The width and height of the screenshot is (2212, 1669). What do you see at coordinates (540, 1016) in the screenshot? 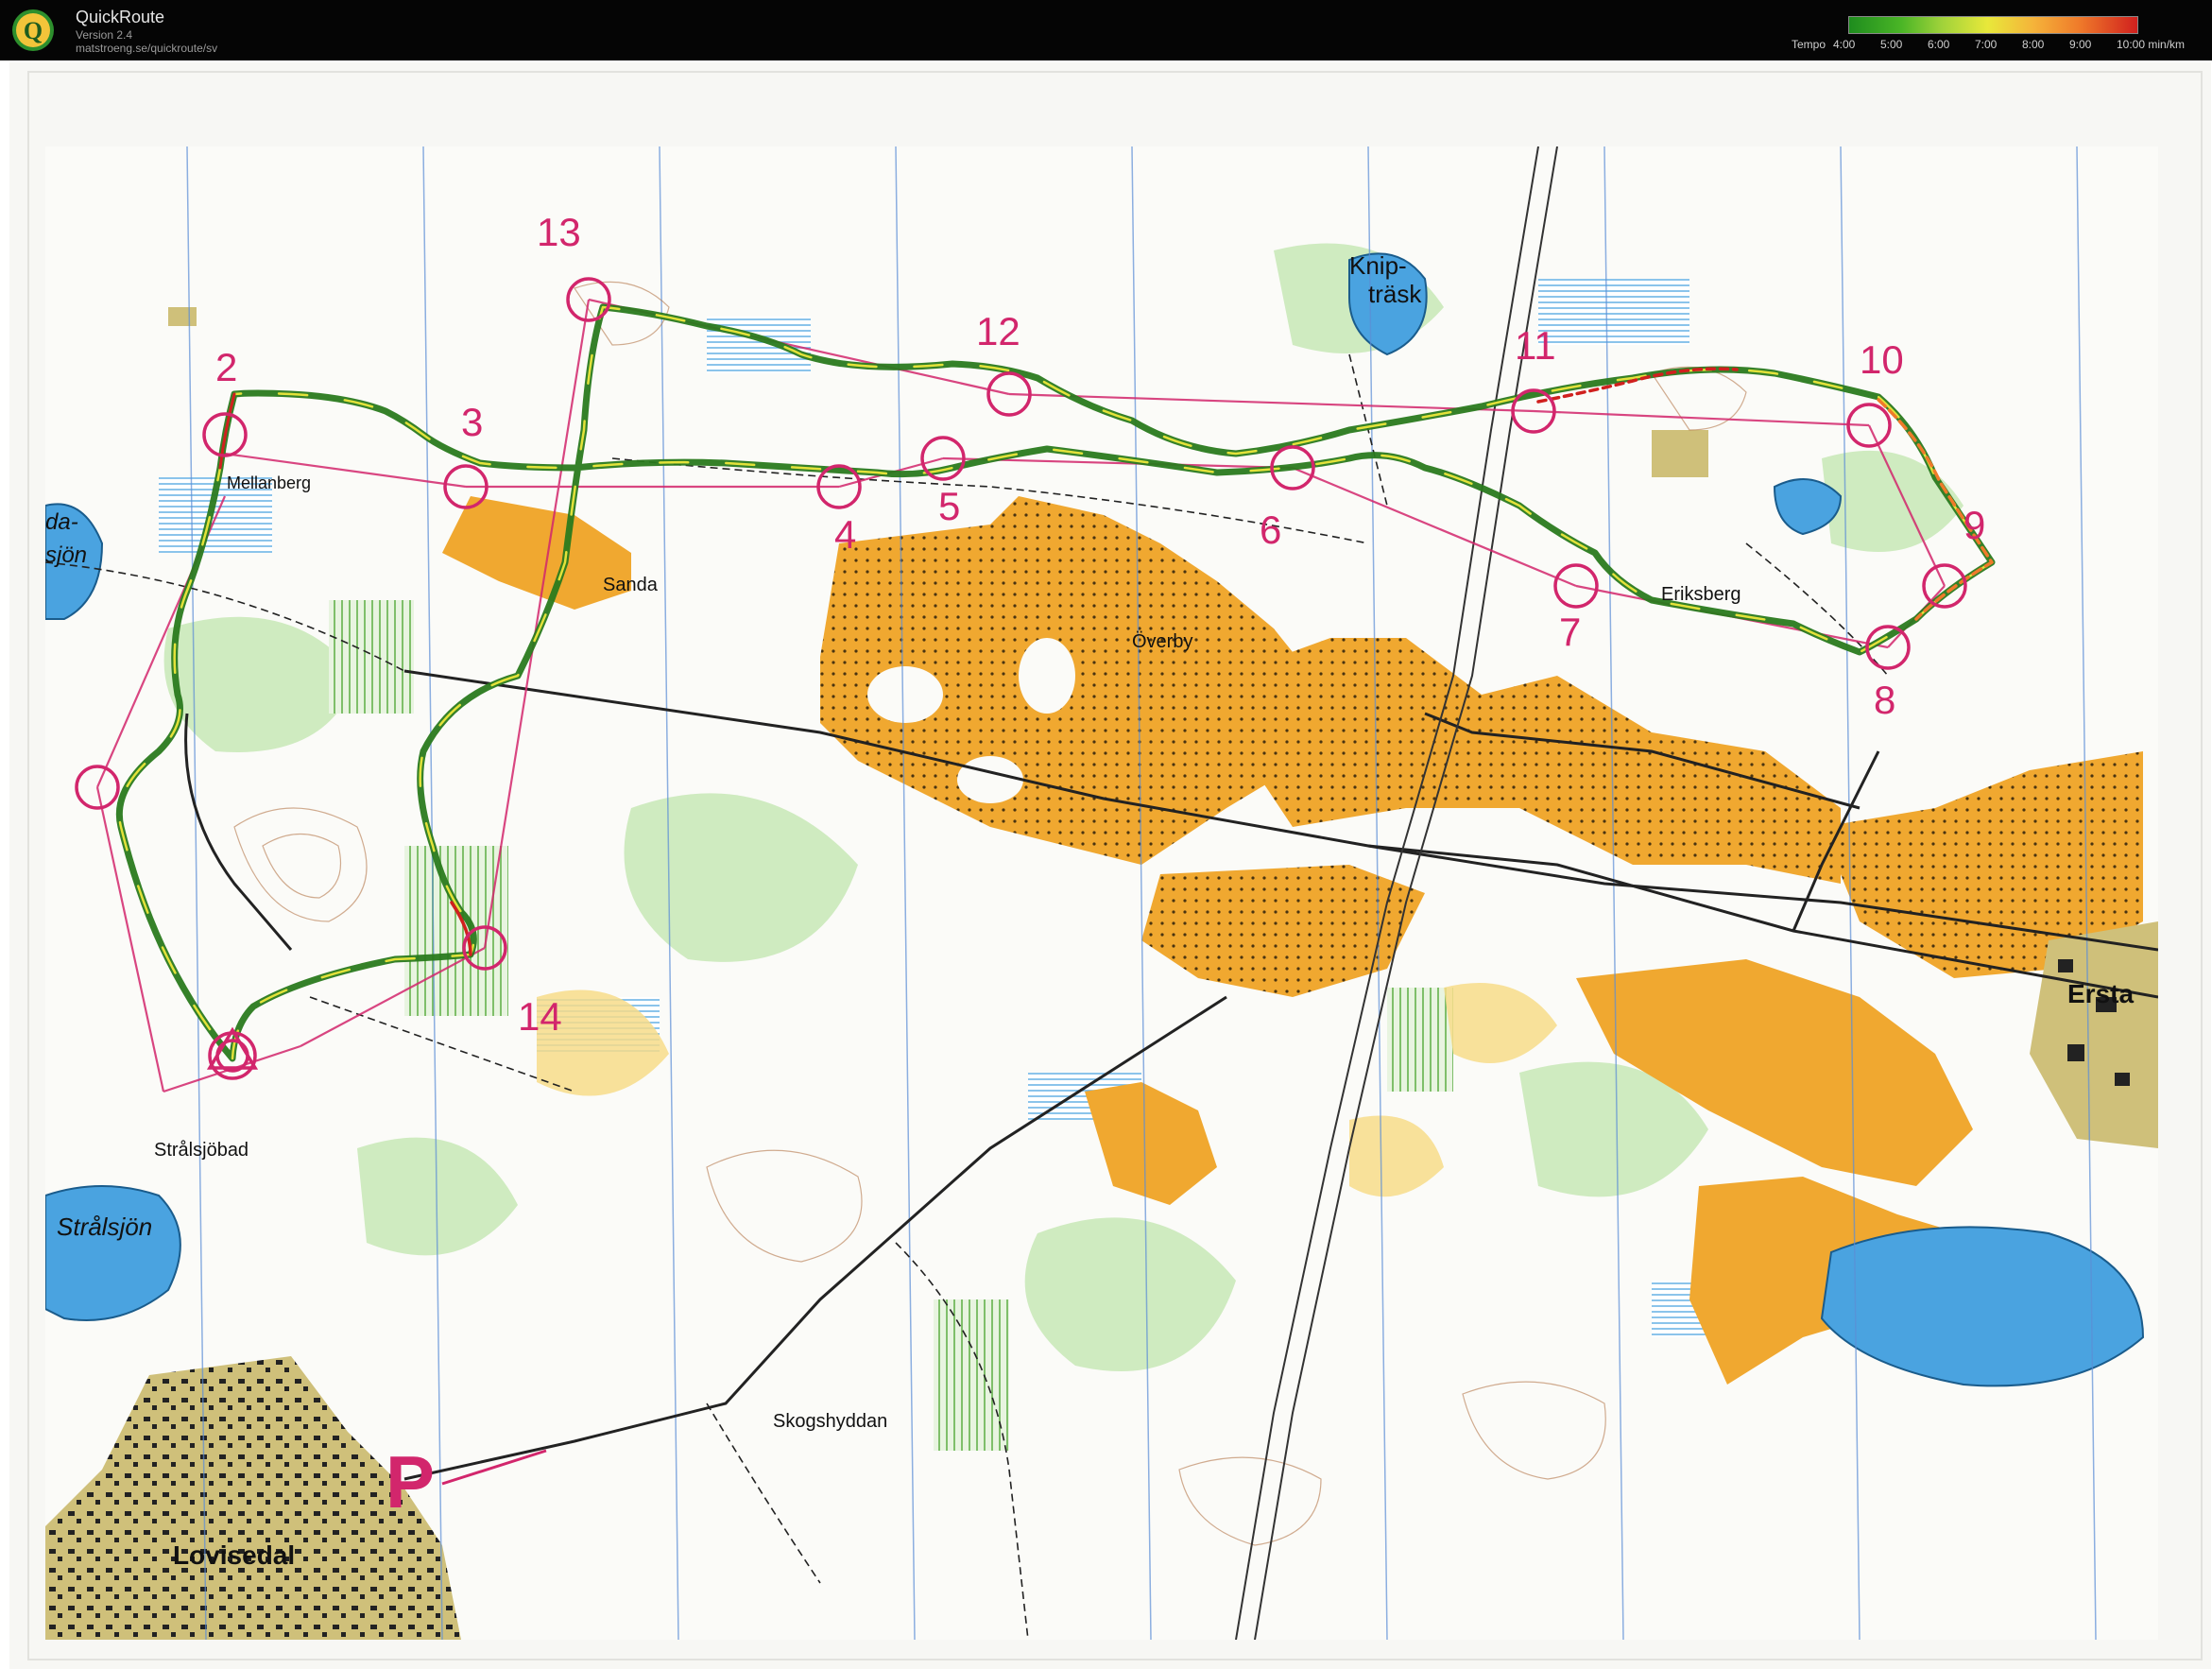
I see `control-number: 14` at bounding box center [540, 1016].